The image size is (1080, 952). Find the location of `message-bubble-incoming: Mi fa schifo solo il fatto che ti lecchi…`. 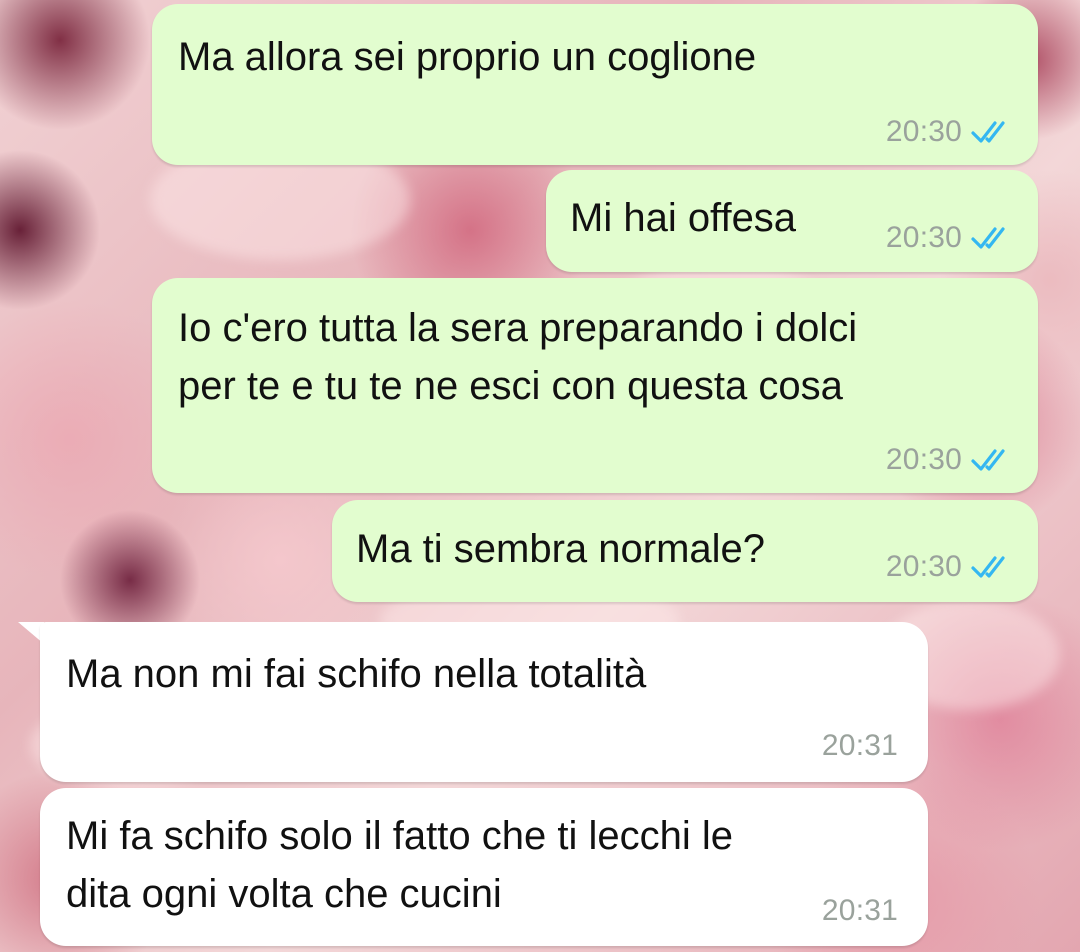

message-bubble-incoming: Mi fa schifo solo il fatto che ti lecchi… is located at coordinates (484, 867).